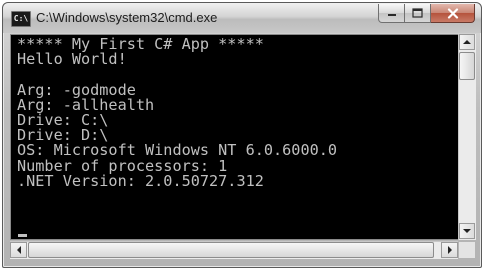 This screenshot has height=272, width=486. What do you see at coordinates (467, 66) in the screenshot?
I see `vertical-scroll-thumb` at bounding box center [467, 66].